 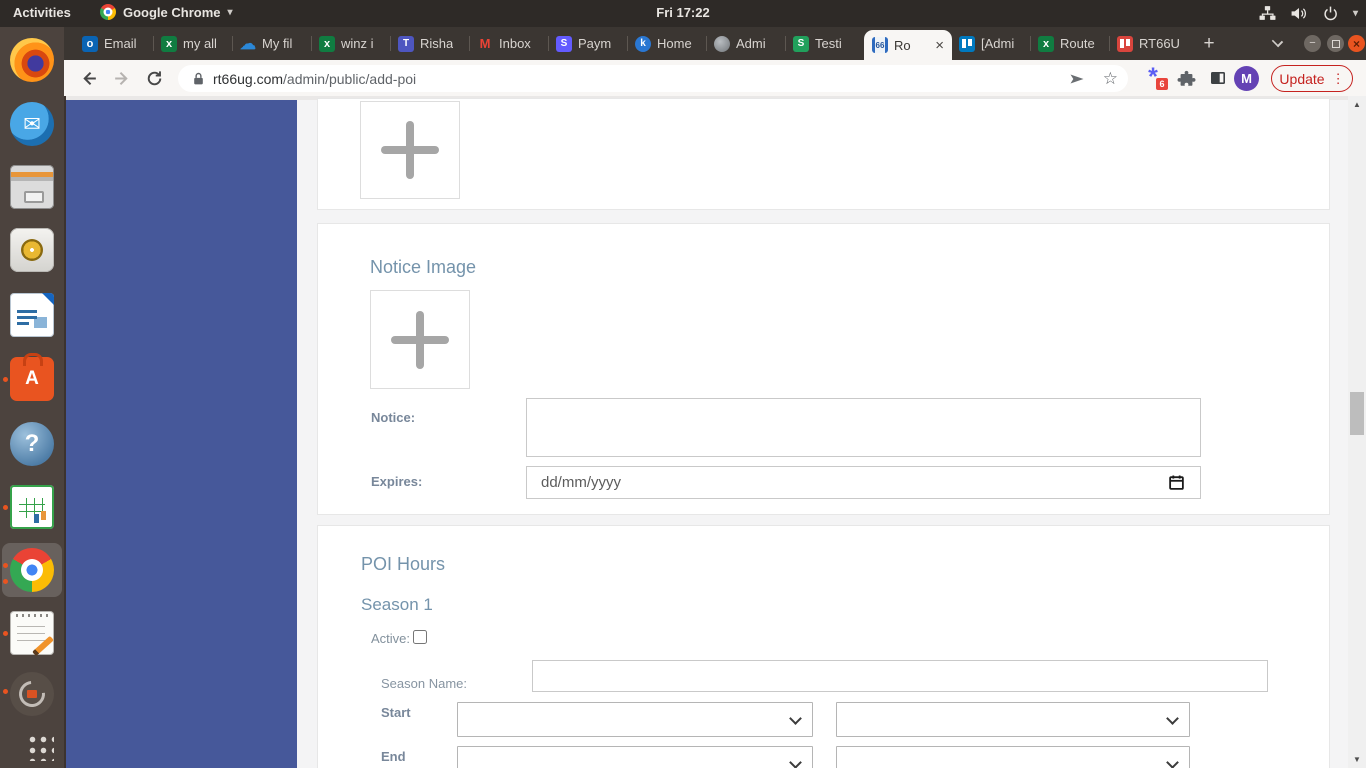 What do you see at coordinates (1312, 78) in the screenshot?
I see `update-button: Update ⋮` at bounding box center [1312, 78].